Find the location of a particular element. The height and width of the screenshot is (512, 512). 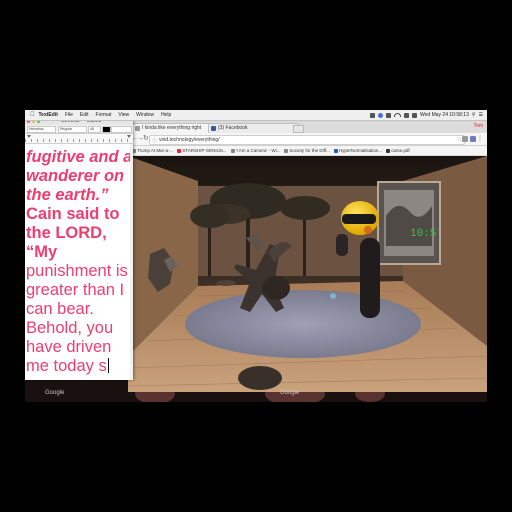

menu-list-icon: ☰ is located at coordinates (481, 115).